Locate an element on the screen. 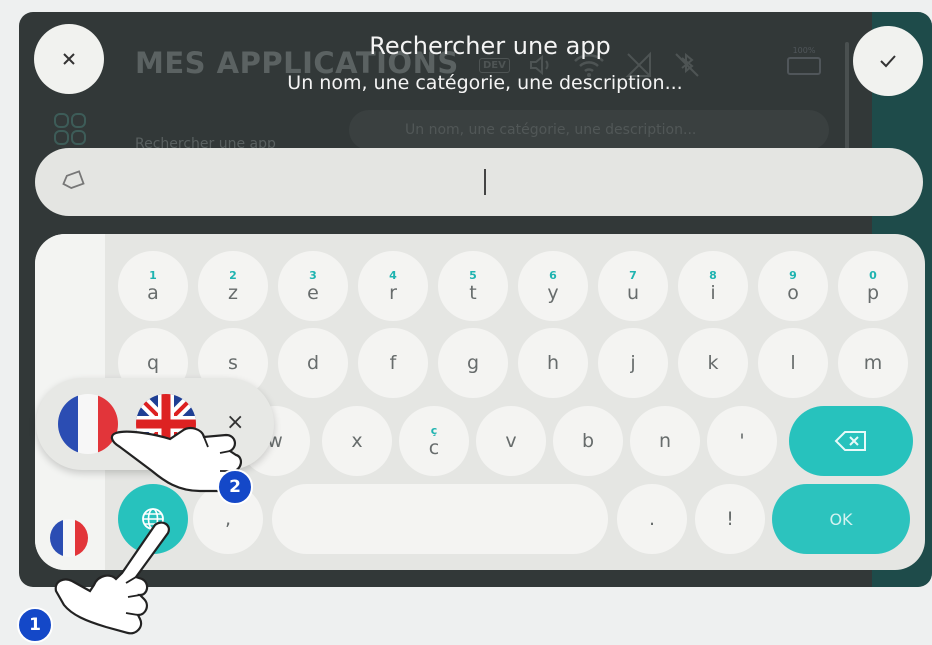 This screenshot has height=645, width=932. key-o: 9o is located at coordinates (793, 286).